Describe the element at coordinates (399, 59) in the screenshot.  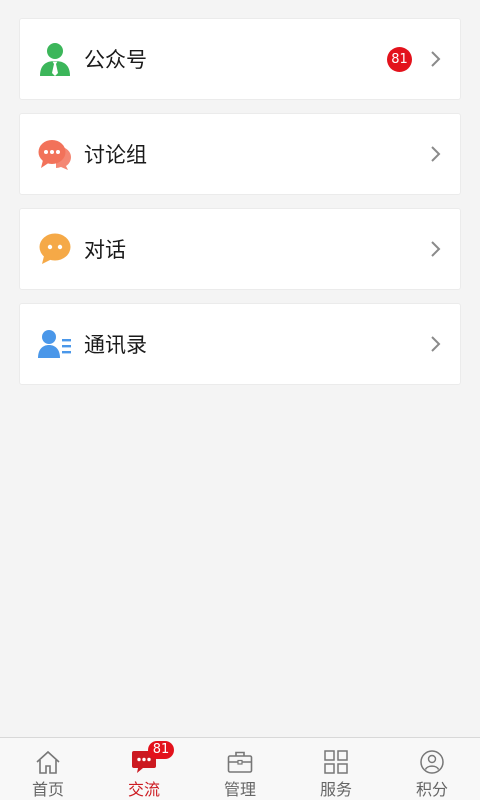
I see `unread-badge: 81` at that location.